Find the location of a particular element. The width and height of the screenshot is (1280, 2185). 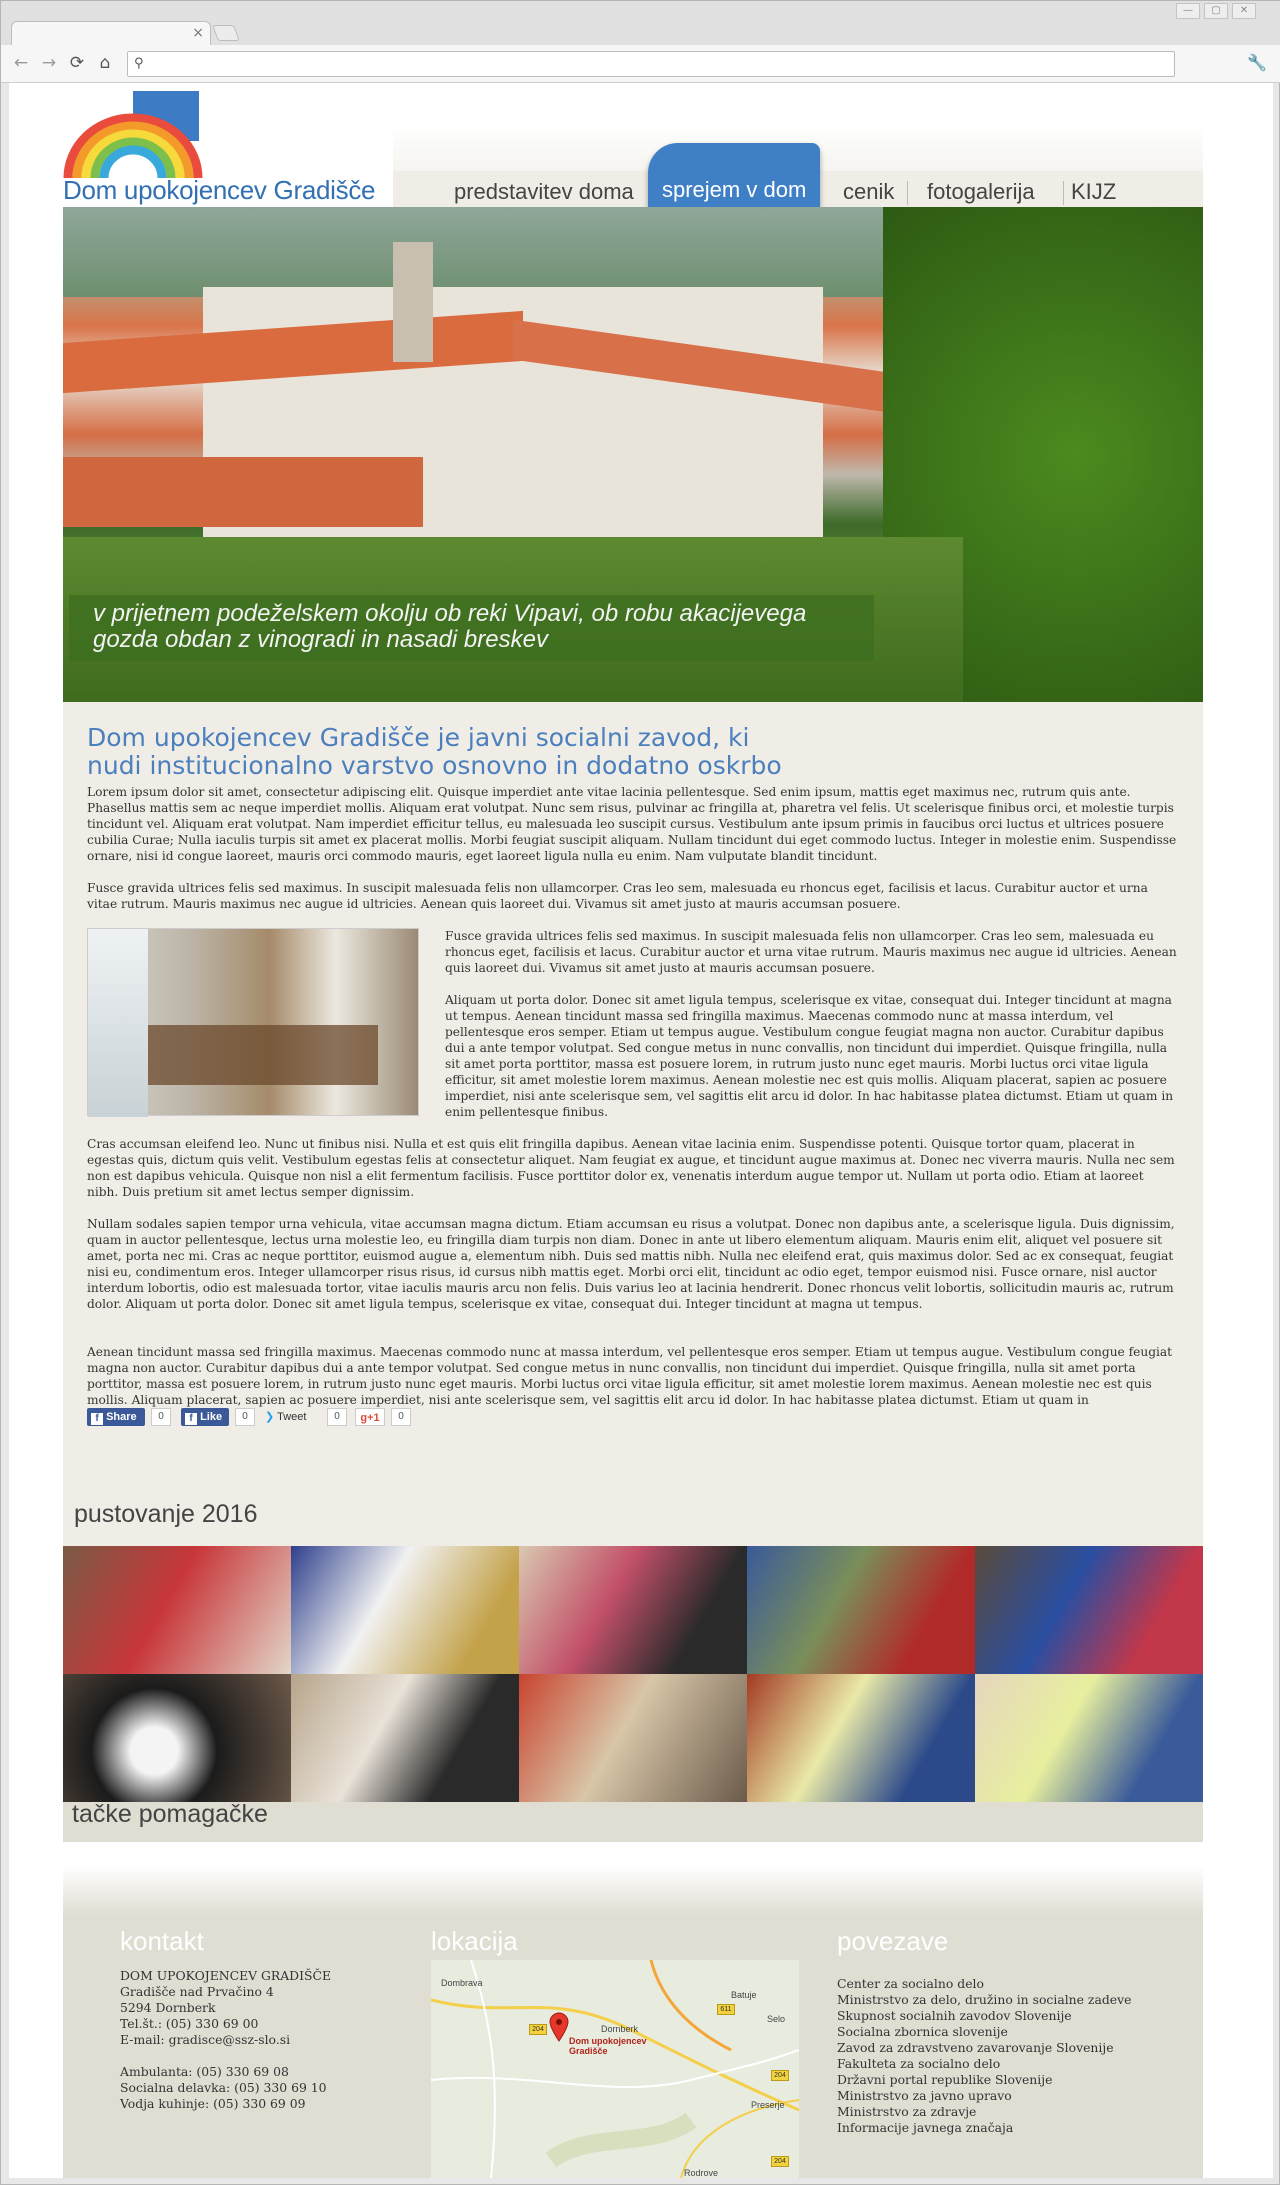

footer-link: Ministrstvo za zdravje is located at coordinates (906, 2112).